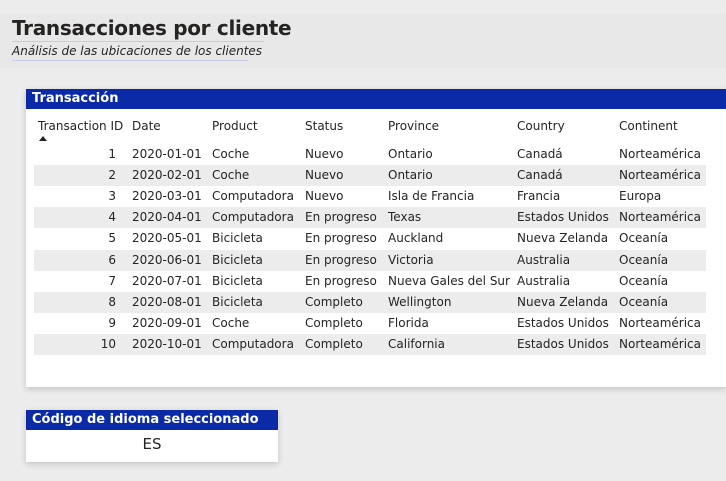 This screenshot has width=726, height=481. I want to click on cell-date: 2020-03-01, so click(167, 196).